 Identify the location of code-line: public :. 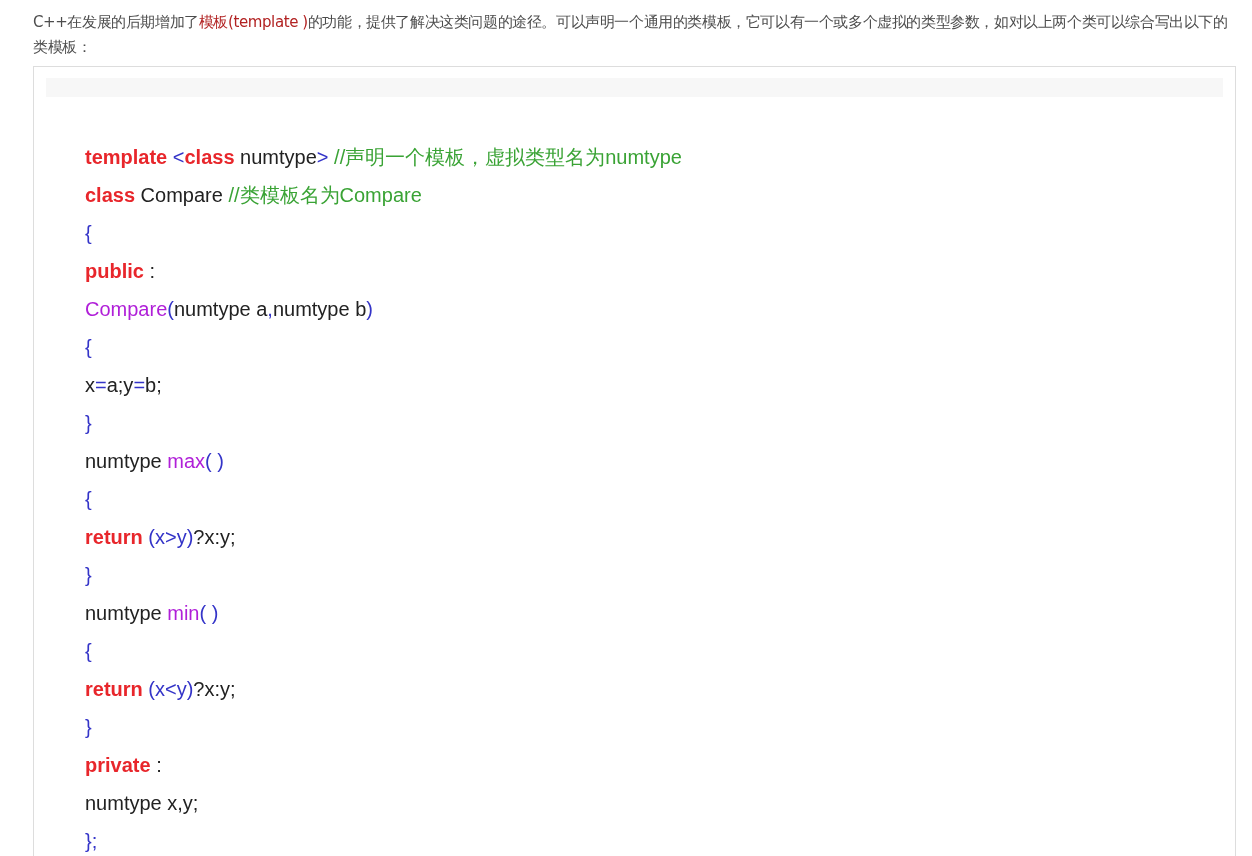
(120, 271).